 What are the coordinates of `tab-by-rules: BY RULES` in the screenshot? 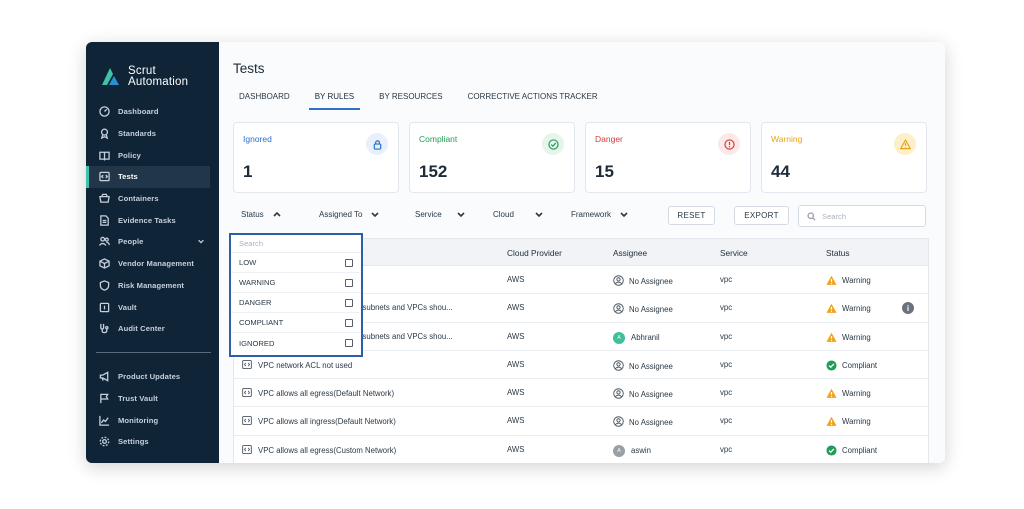 It's located at (334, 100).